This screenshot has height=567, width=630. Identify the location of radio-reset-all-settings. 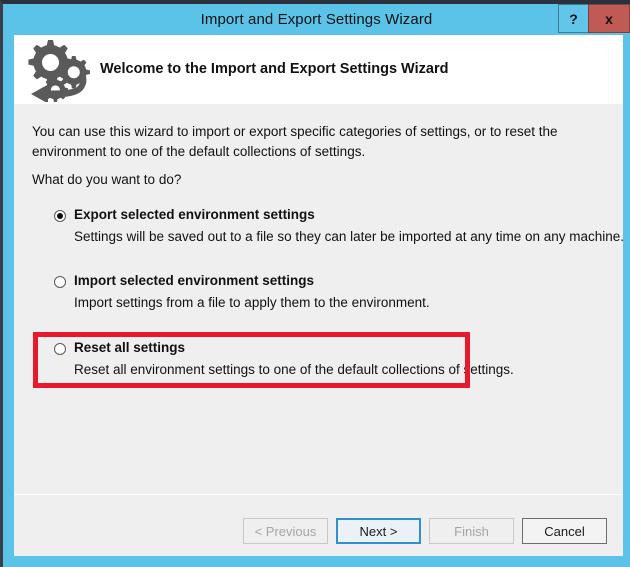
(60, 349).